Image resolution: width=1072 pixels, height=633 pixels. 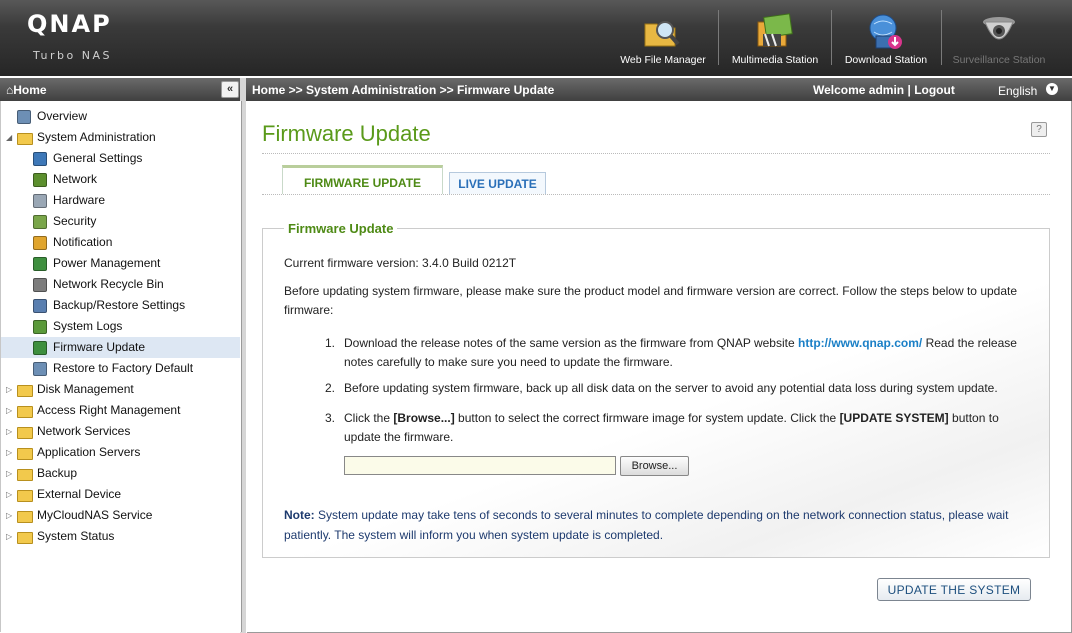 What do you see at coordinates (497, 183) in the screenshot?
I see `tab-live-update: LIVE UPDATE` at bounding box center [497, 183].